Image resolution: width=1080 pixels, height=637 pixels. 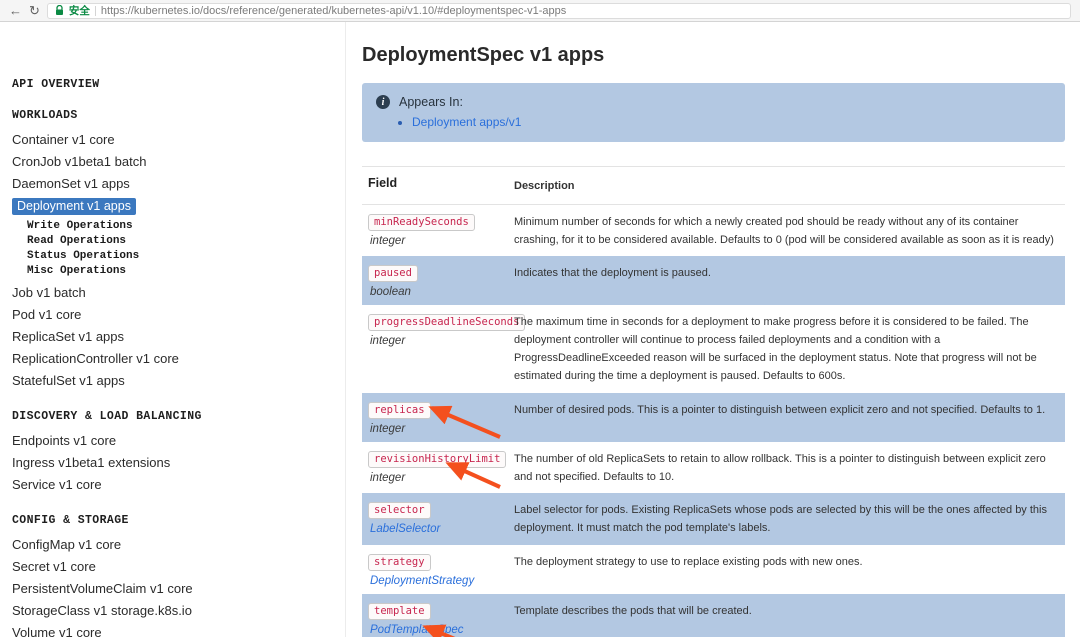 I want to click on sidebar-item-pod-v1-core: Pod v1 core, so click(x=178, y=315).